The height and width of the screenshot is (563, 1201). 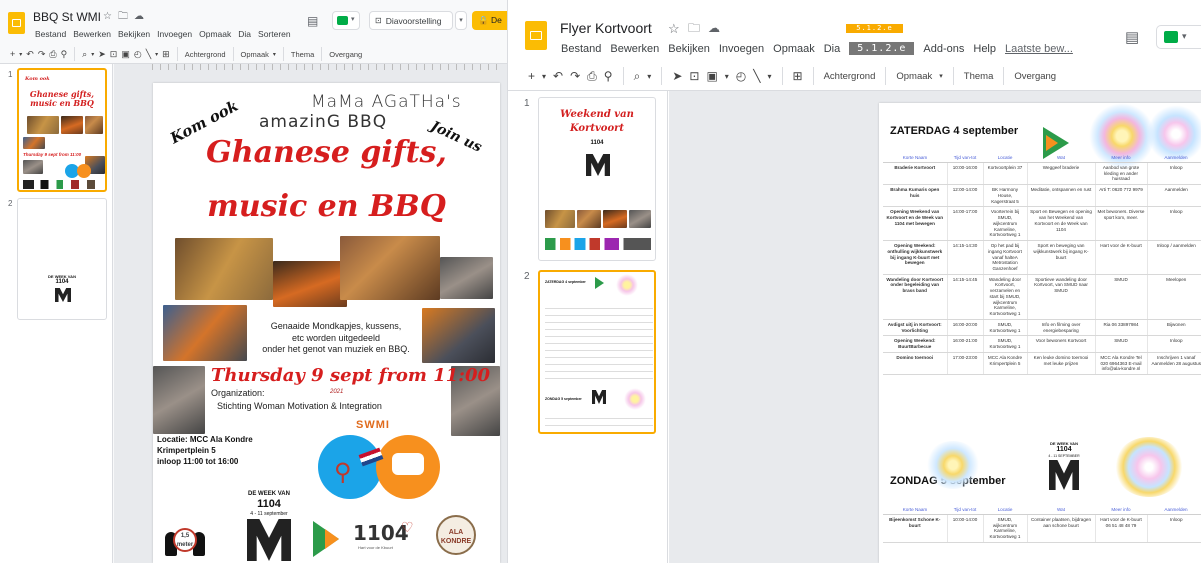 I want to click on menu-arrange: Sorteren, so click(x=274, y=34).